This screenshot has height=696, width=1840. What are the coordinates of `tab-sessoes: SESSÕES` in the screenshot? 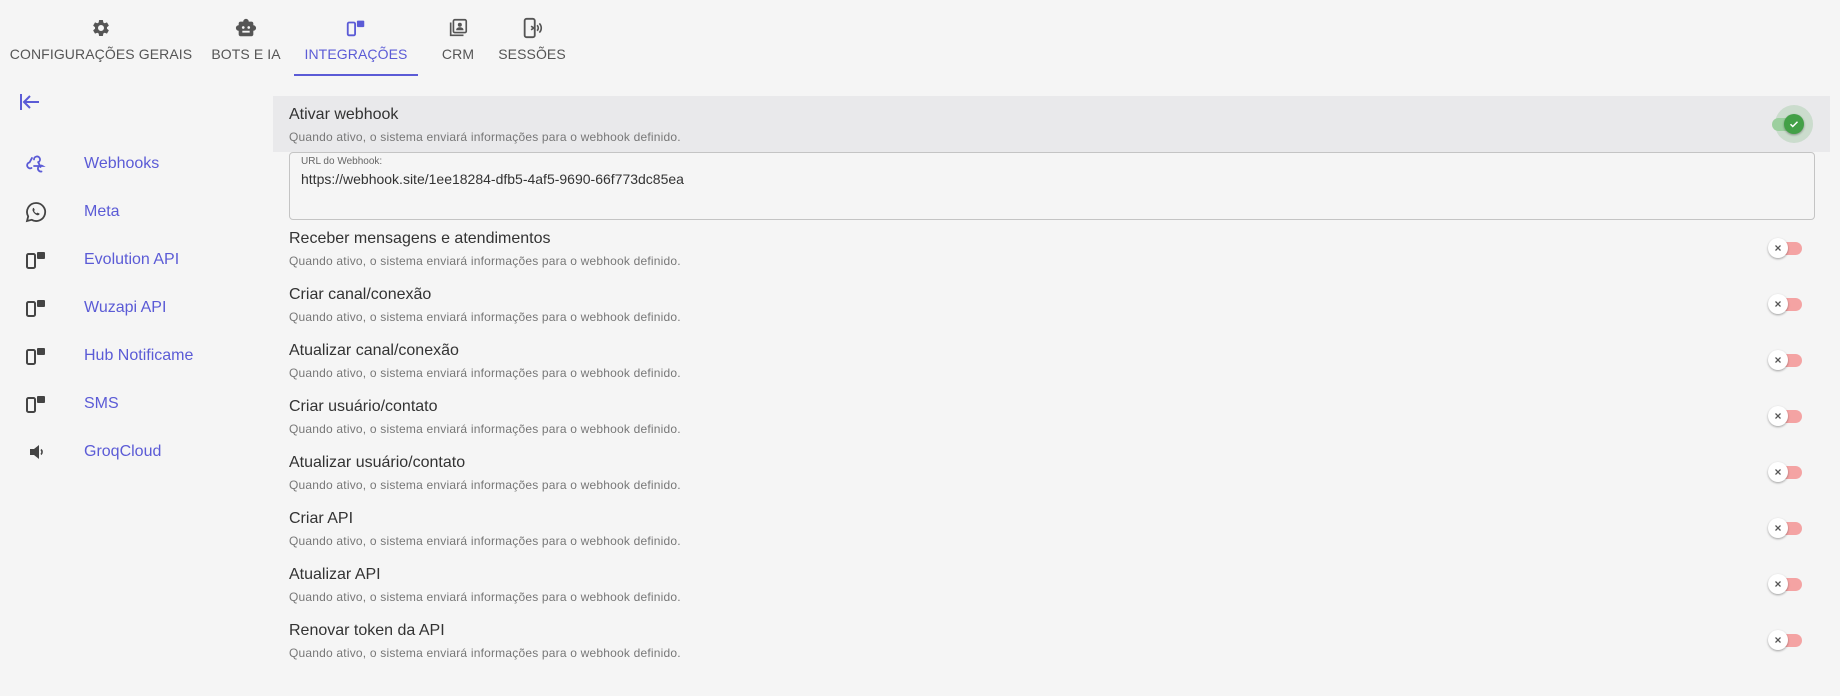 It's located at (532, 38).